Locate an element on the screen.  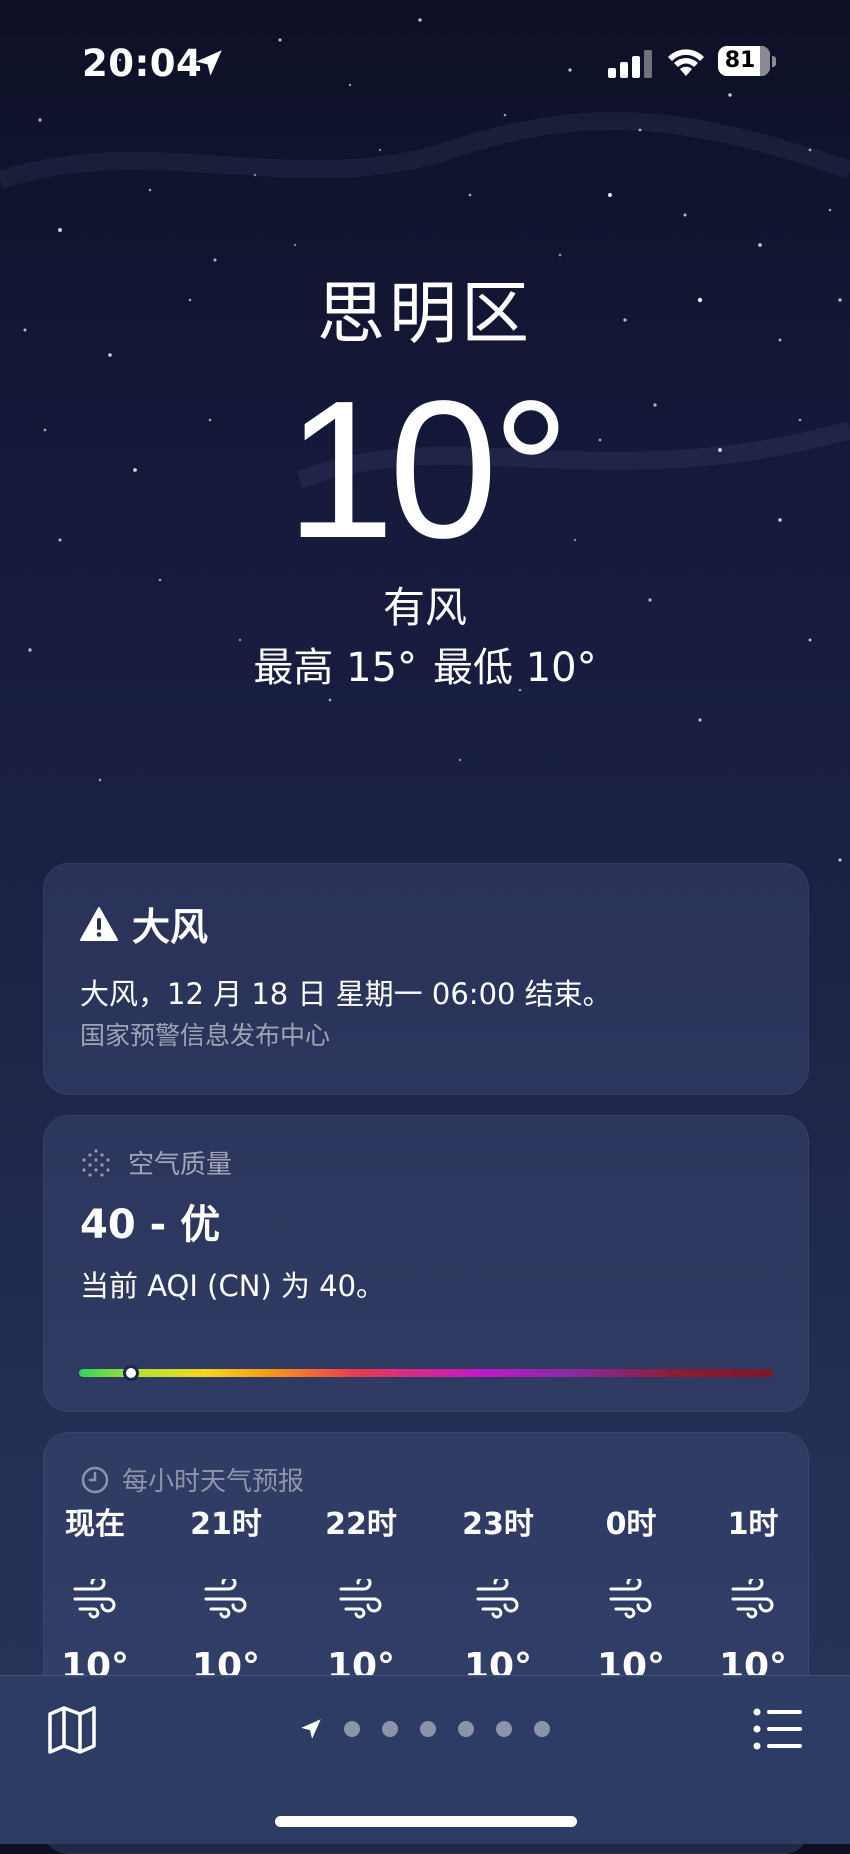
high-low-temps: 最高 15° 最低 10° is located at coordinates (425, 668).